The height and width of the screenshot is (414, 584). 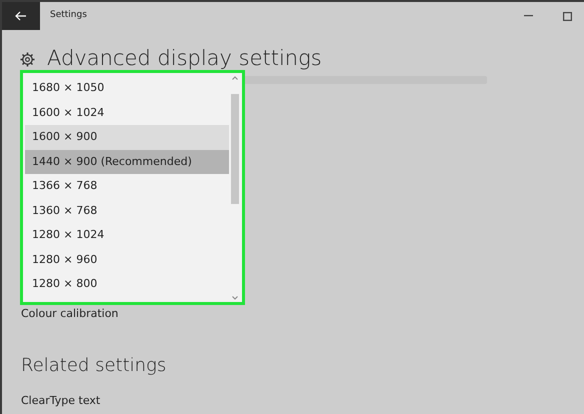 I want to click on dropdown-option: 1360 × 768, so click(x=127, y=210).